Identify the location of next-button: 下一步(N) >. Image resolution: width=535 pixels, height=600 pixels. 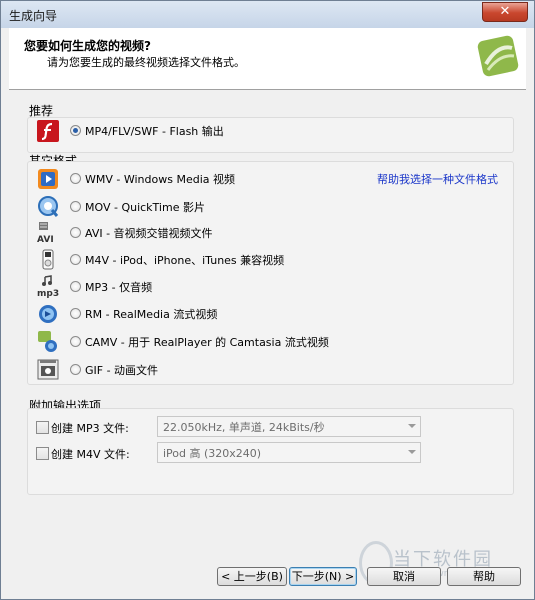
(323, 576).